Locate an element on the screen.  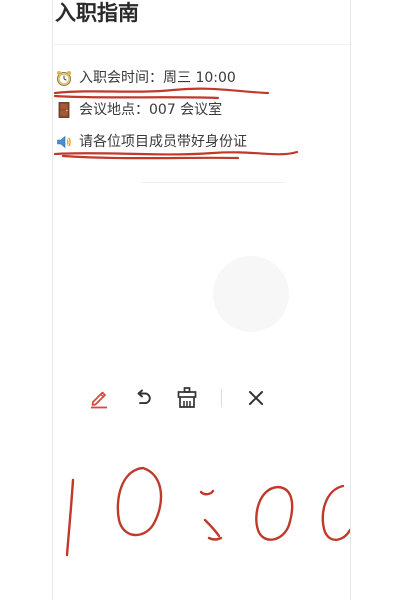
speaker-icon is located at coordinates (64, 142).